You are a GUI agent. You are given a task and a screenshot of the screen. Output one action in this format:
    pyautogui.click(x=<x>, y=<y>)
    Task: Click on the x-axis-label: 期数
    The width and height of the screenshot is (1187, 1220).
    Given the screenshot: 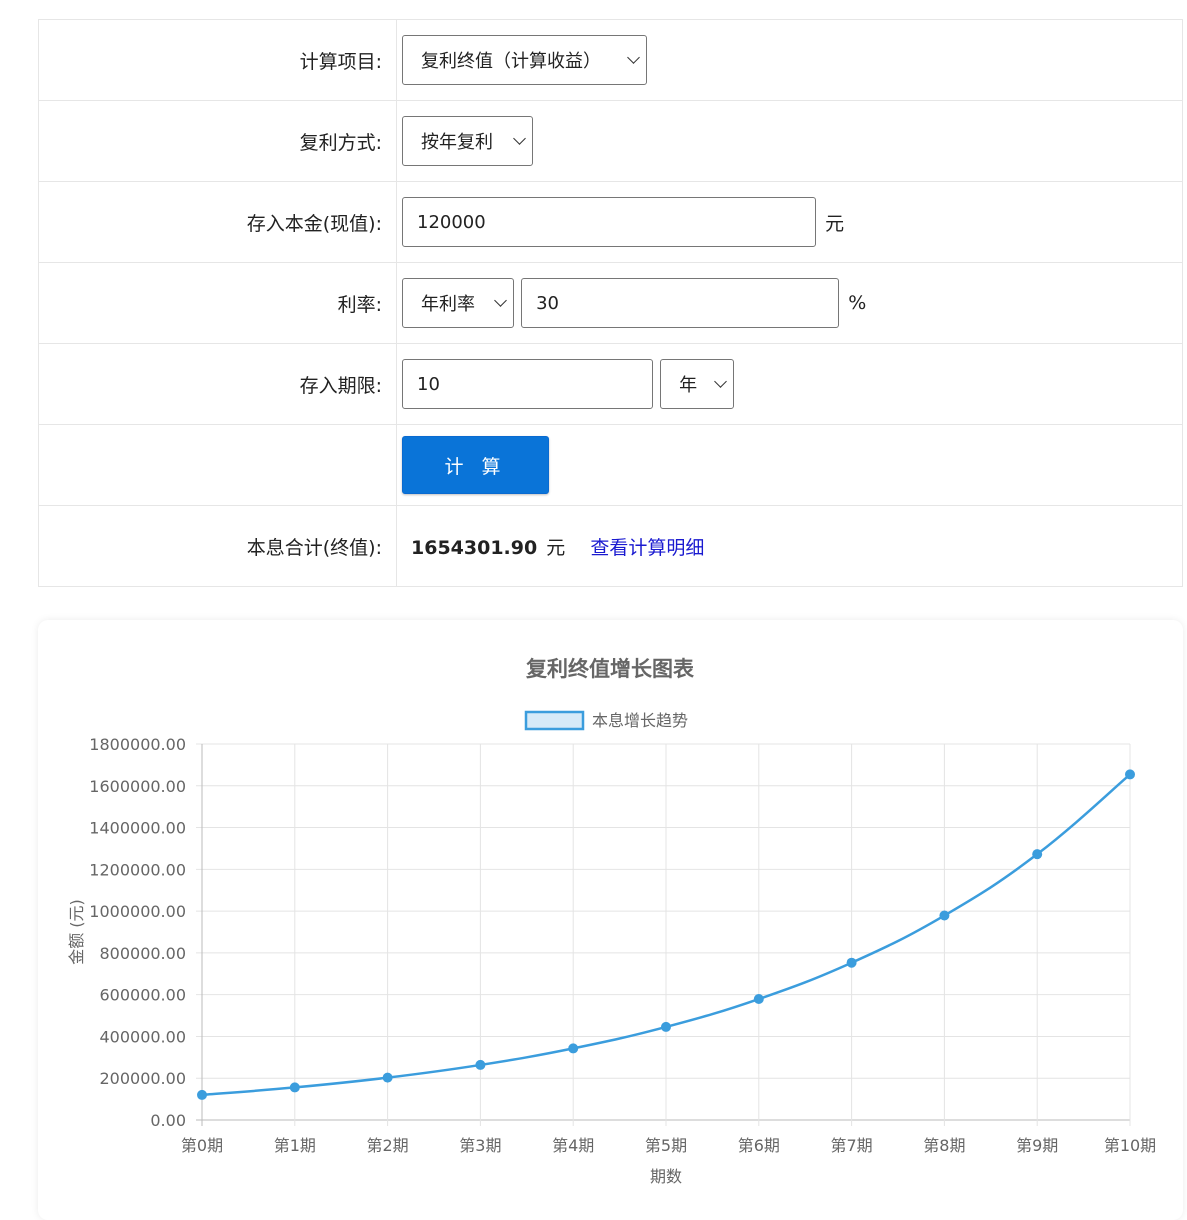 What is the action you would take?
    pyautogui.click(x=666, y=1176)
    